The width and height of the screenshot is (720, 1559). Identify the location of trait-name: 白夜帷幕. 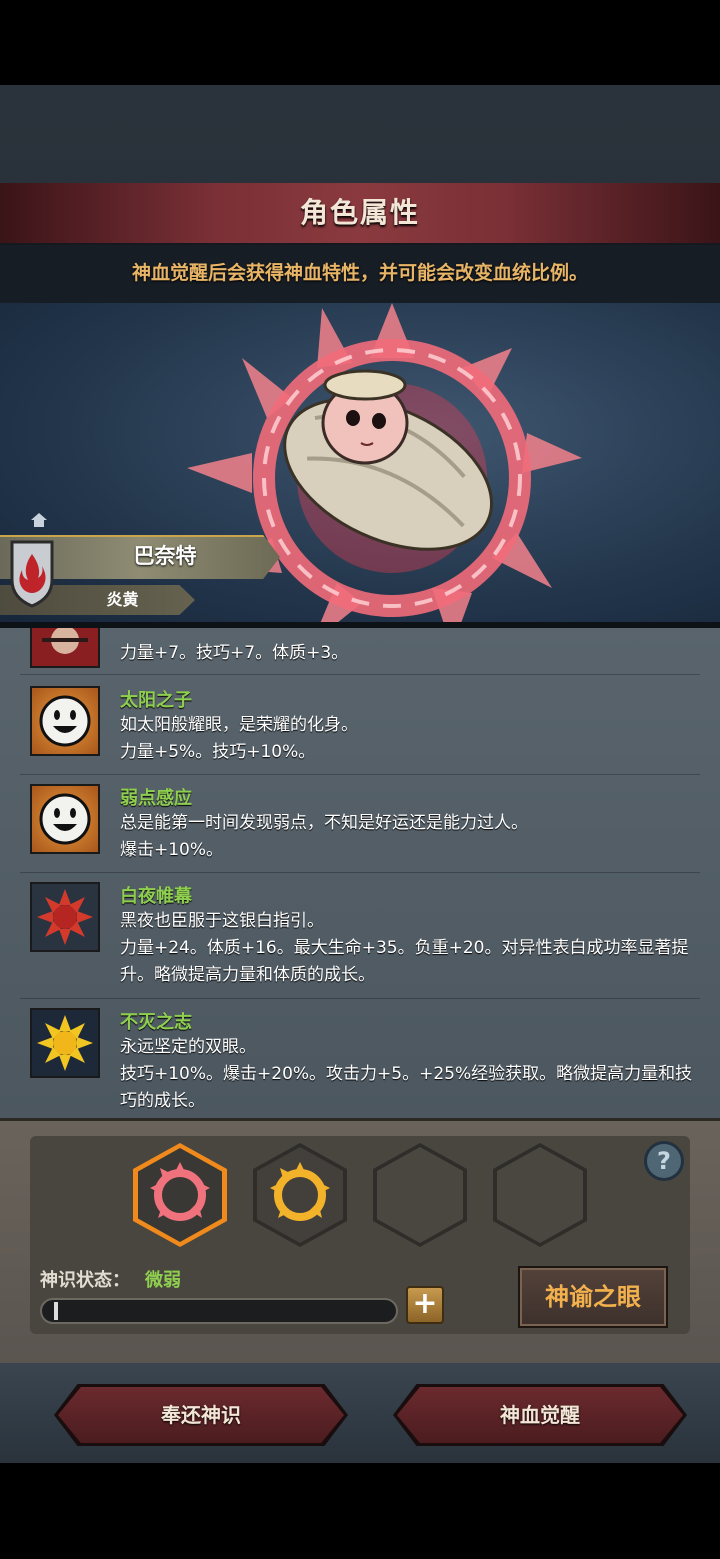
(156, 896).